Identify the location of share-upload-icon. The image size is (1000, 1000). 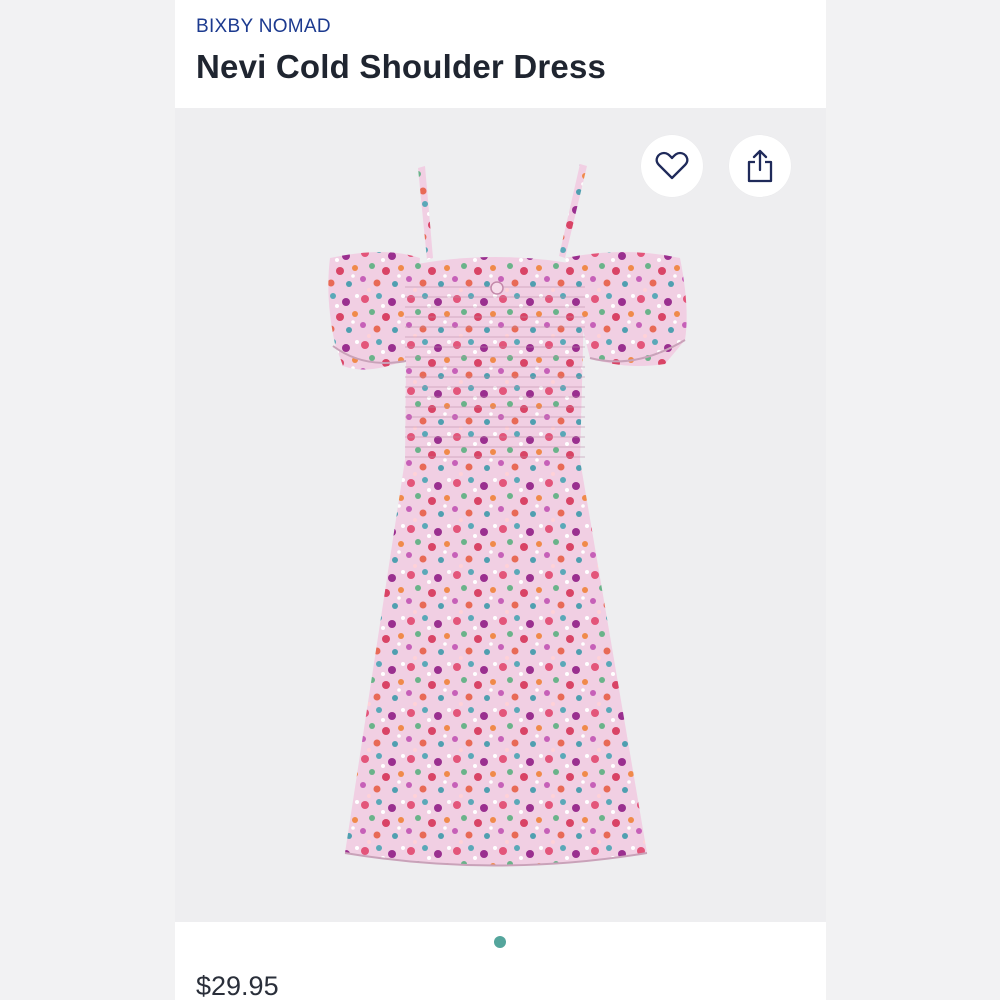
(760, 166).